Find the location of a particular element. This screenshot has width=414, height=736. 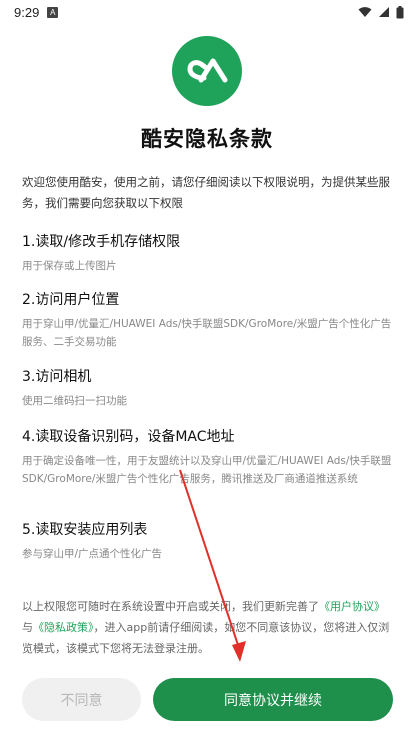

status-icons is located at coordinates (381, 12).